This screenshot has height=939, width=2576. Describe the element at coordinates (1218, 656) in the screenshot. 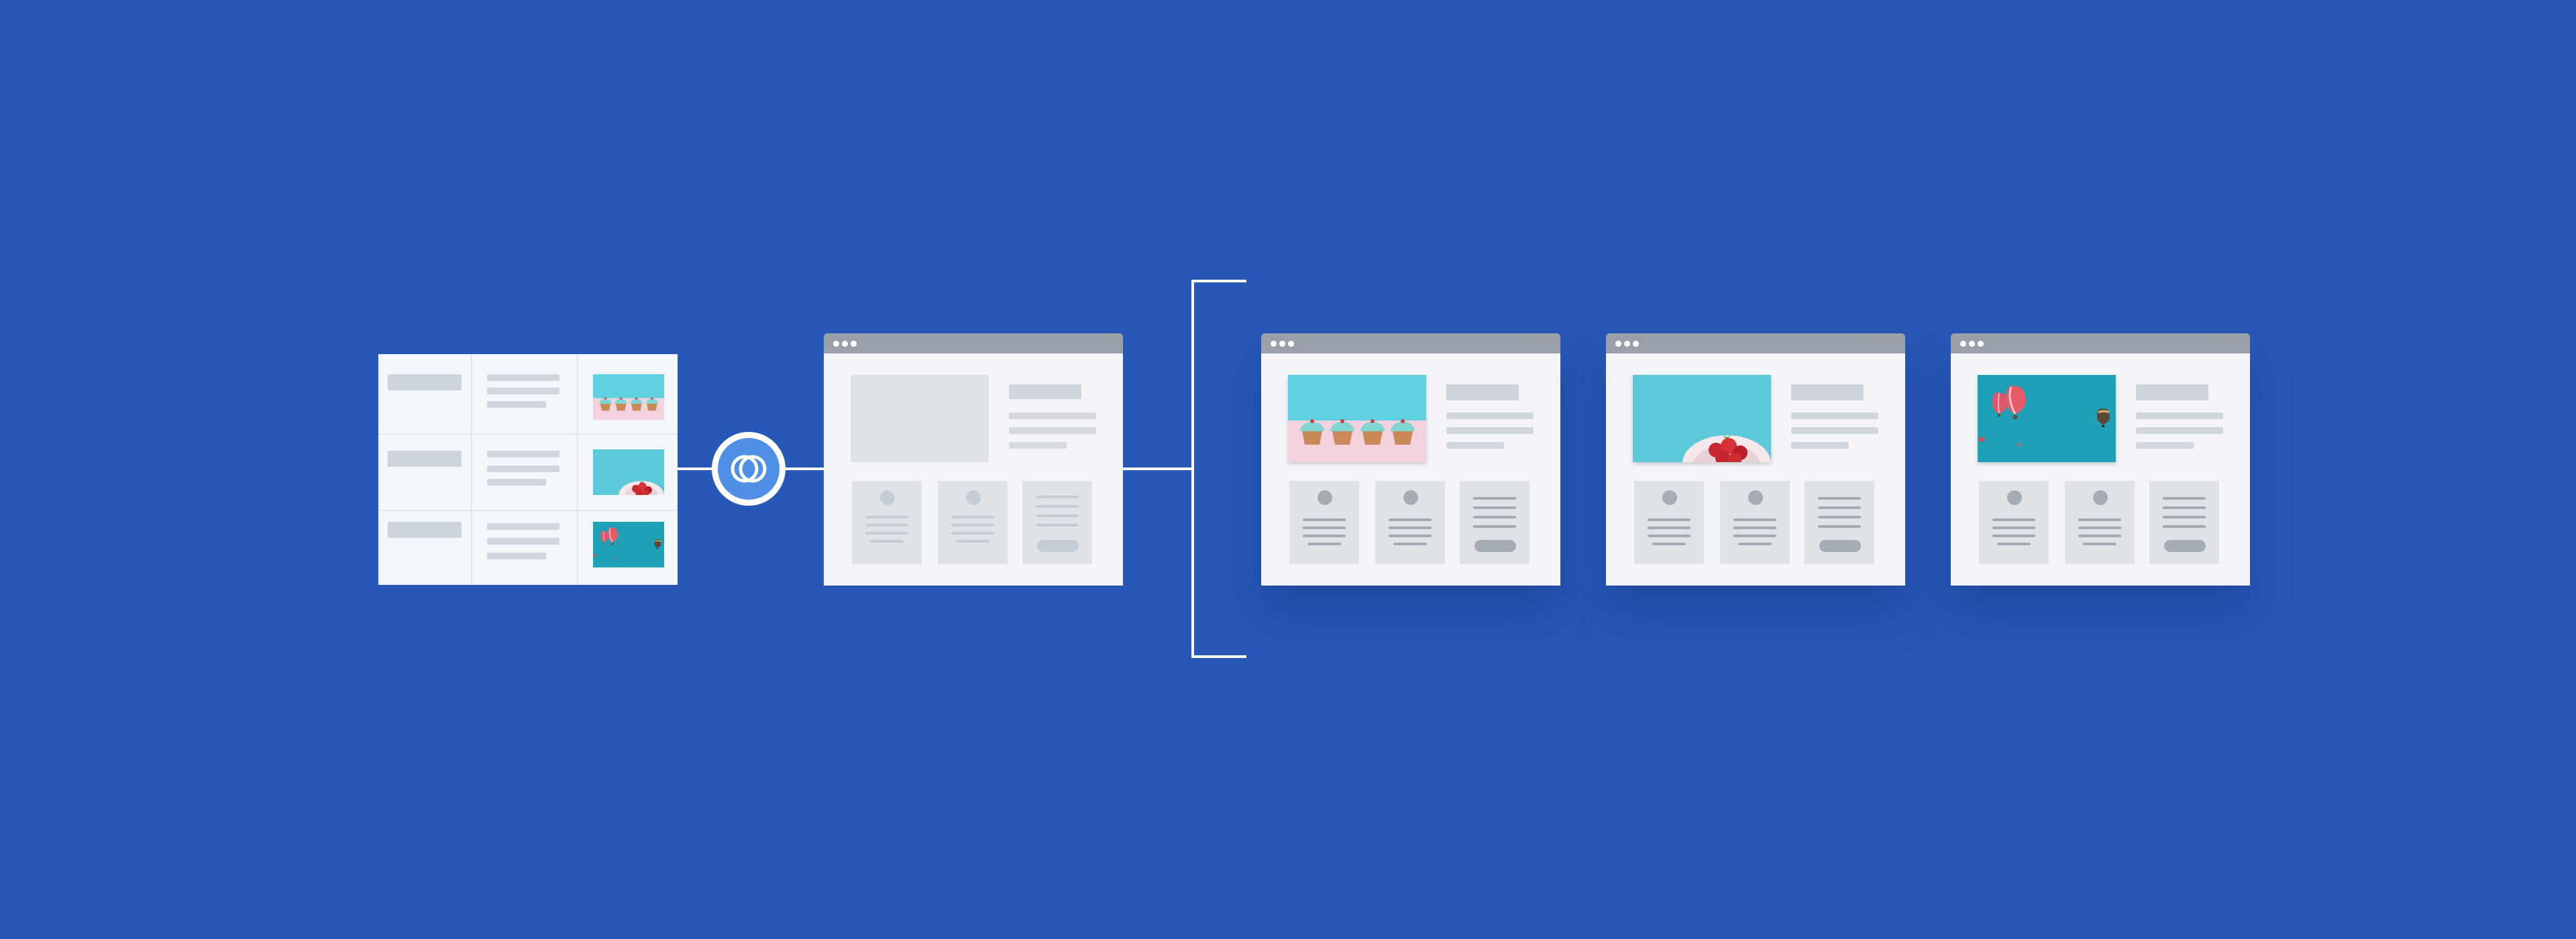

I see `bracket-bottom-arm` at that location.